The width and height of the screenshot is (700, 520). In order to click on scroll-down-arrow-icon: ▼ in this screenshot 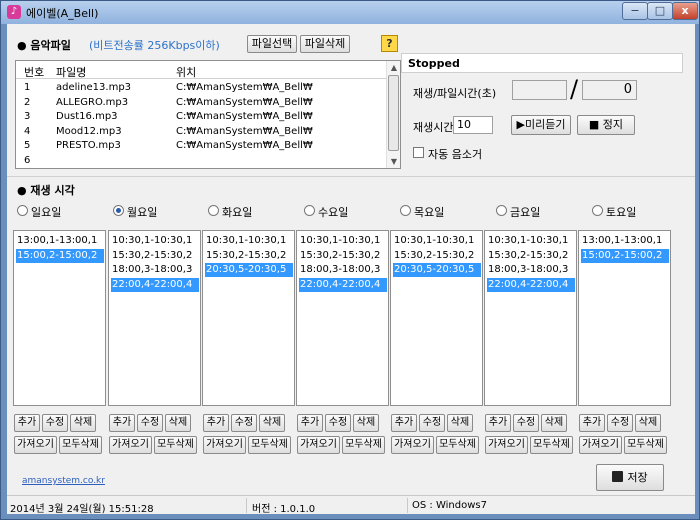, I will do `click(394, 161)`.